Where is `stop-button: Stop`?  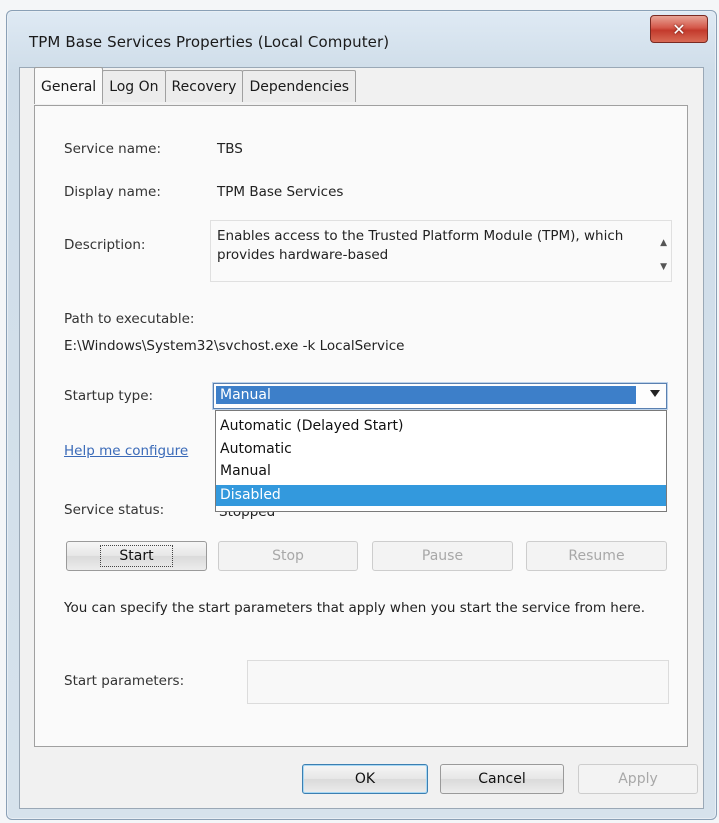
stop-button: Stop is located at coordinates (288, 556).